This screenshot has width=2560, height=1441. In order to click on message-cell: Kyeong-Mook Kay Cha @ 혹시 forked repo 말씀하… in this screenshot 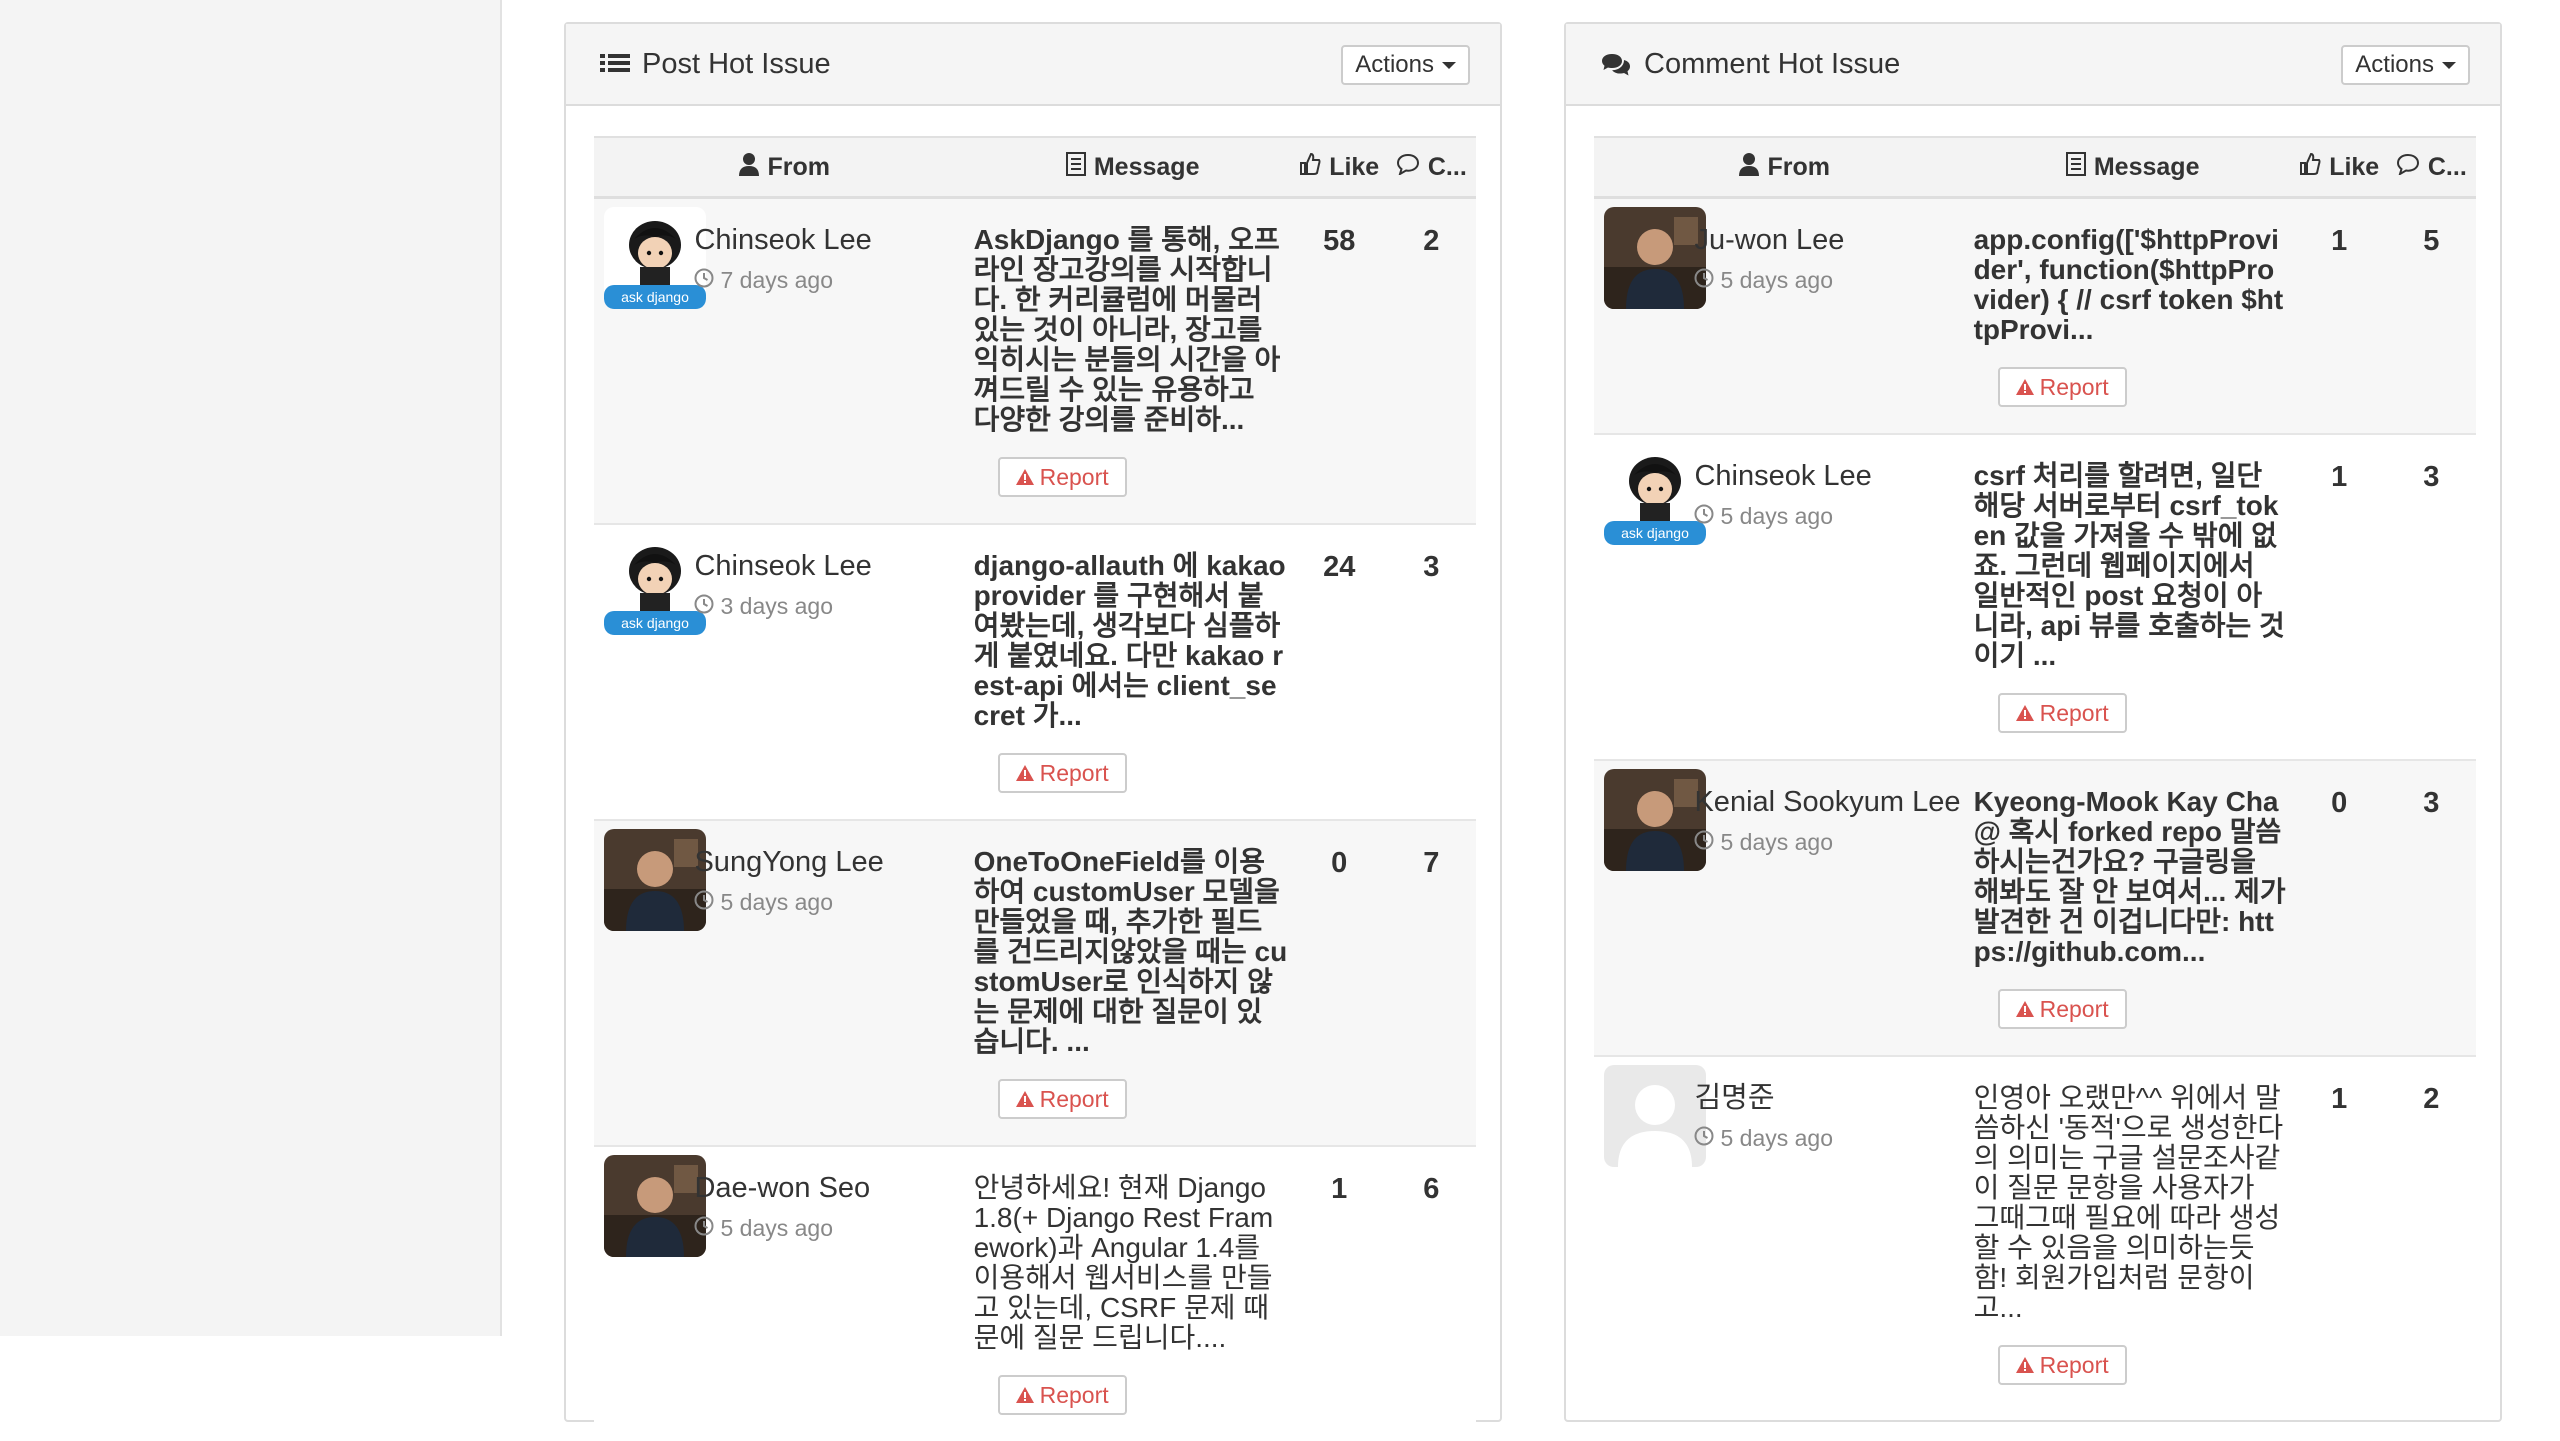, I will do `click(2133, 908)`.